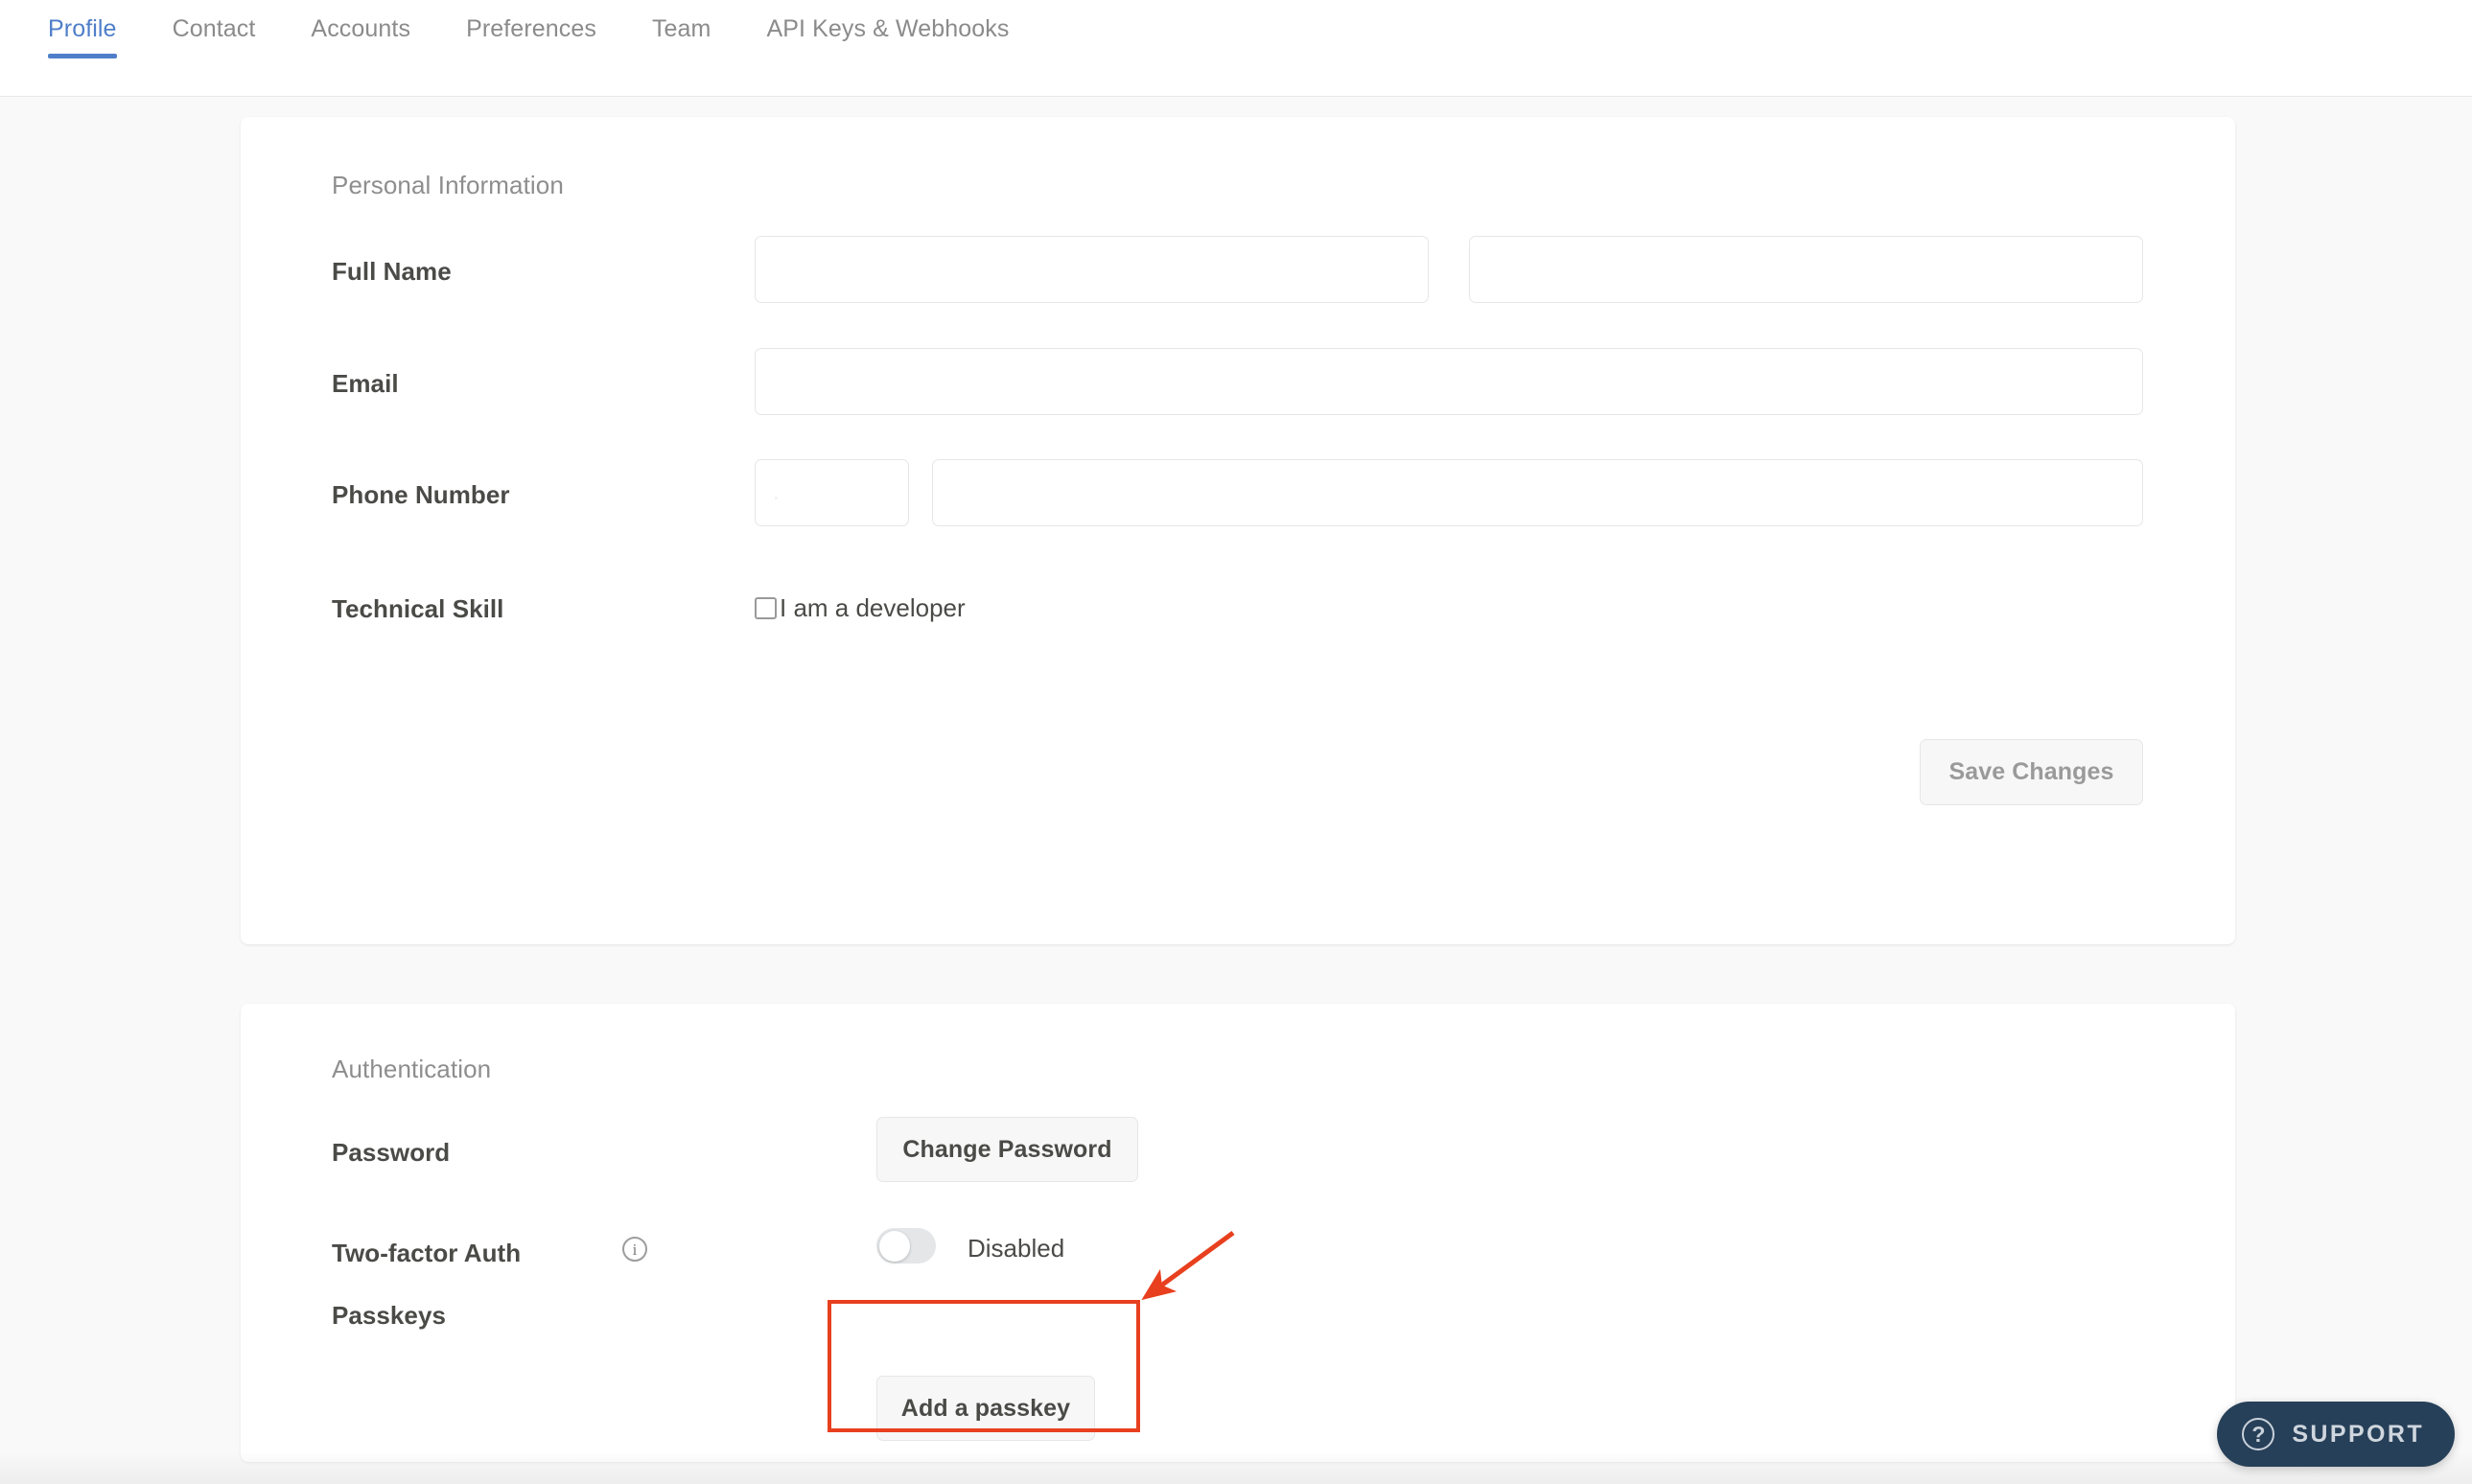 Image resolution: width=2472 pixels, height=1484 pixels. Describe the element at coordinates (681, 28) in the screenshot. I see `tab-team-label: Team` at that location.